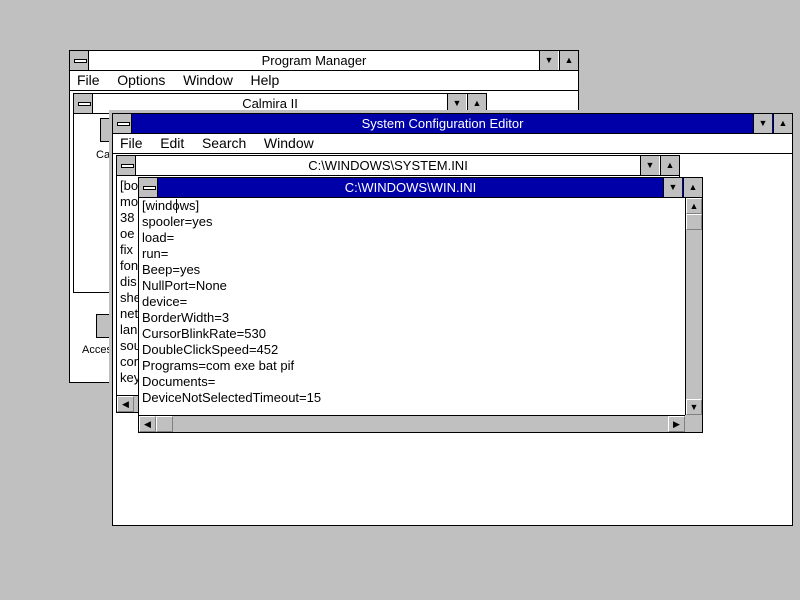 This screenshot has width=800, height=600. Describe the element at coordinates (270, 103) in the screenshot. I see `calmira-group-title: Calmira II` at that location.